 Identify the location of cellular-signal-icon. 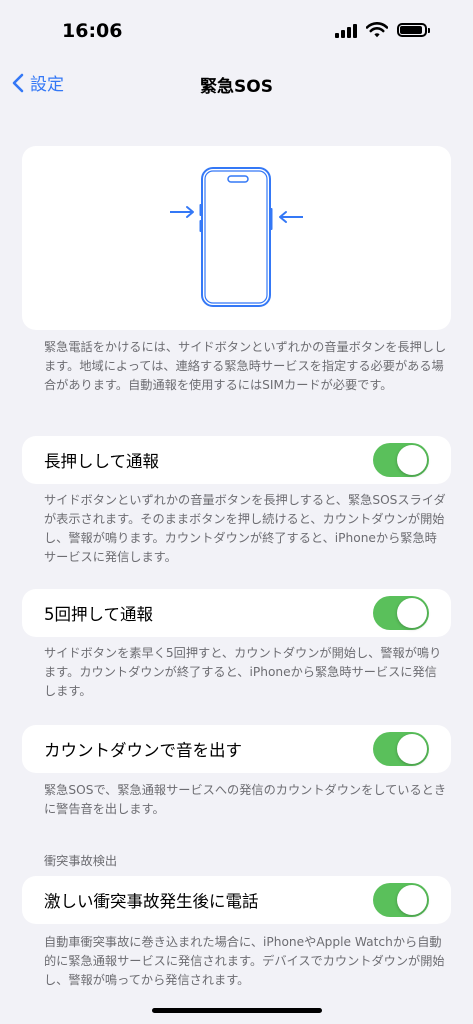
(348, 31).